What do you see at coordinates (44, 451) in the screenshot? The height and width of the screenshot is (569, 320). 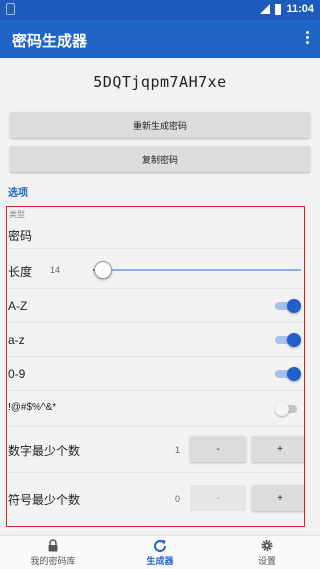 I see `min-digits-label: 数字最少个数` at bounding box center [44, 451].